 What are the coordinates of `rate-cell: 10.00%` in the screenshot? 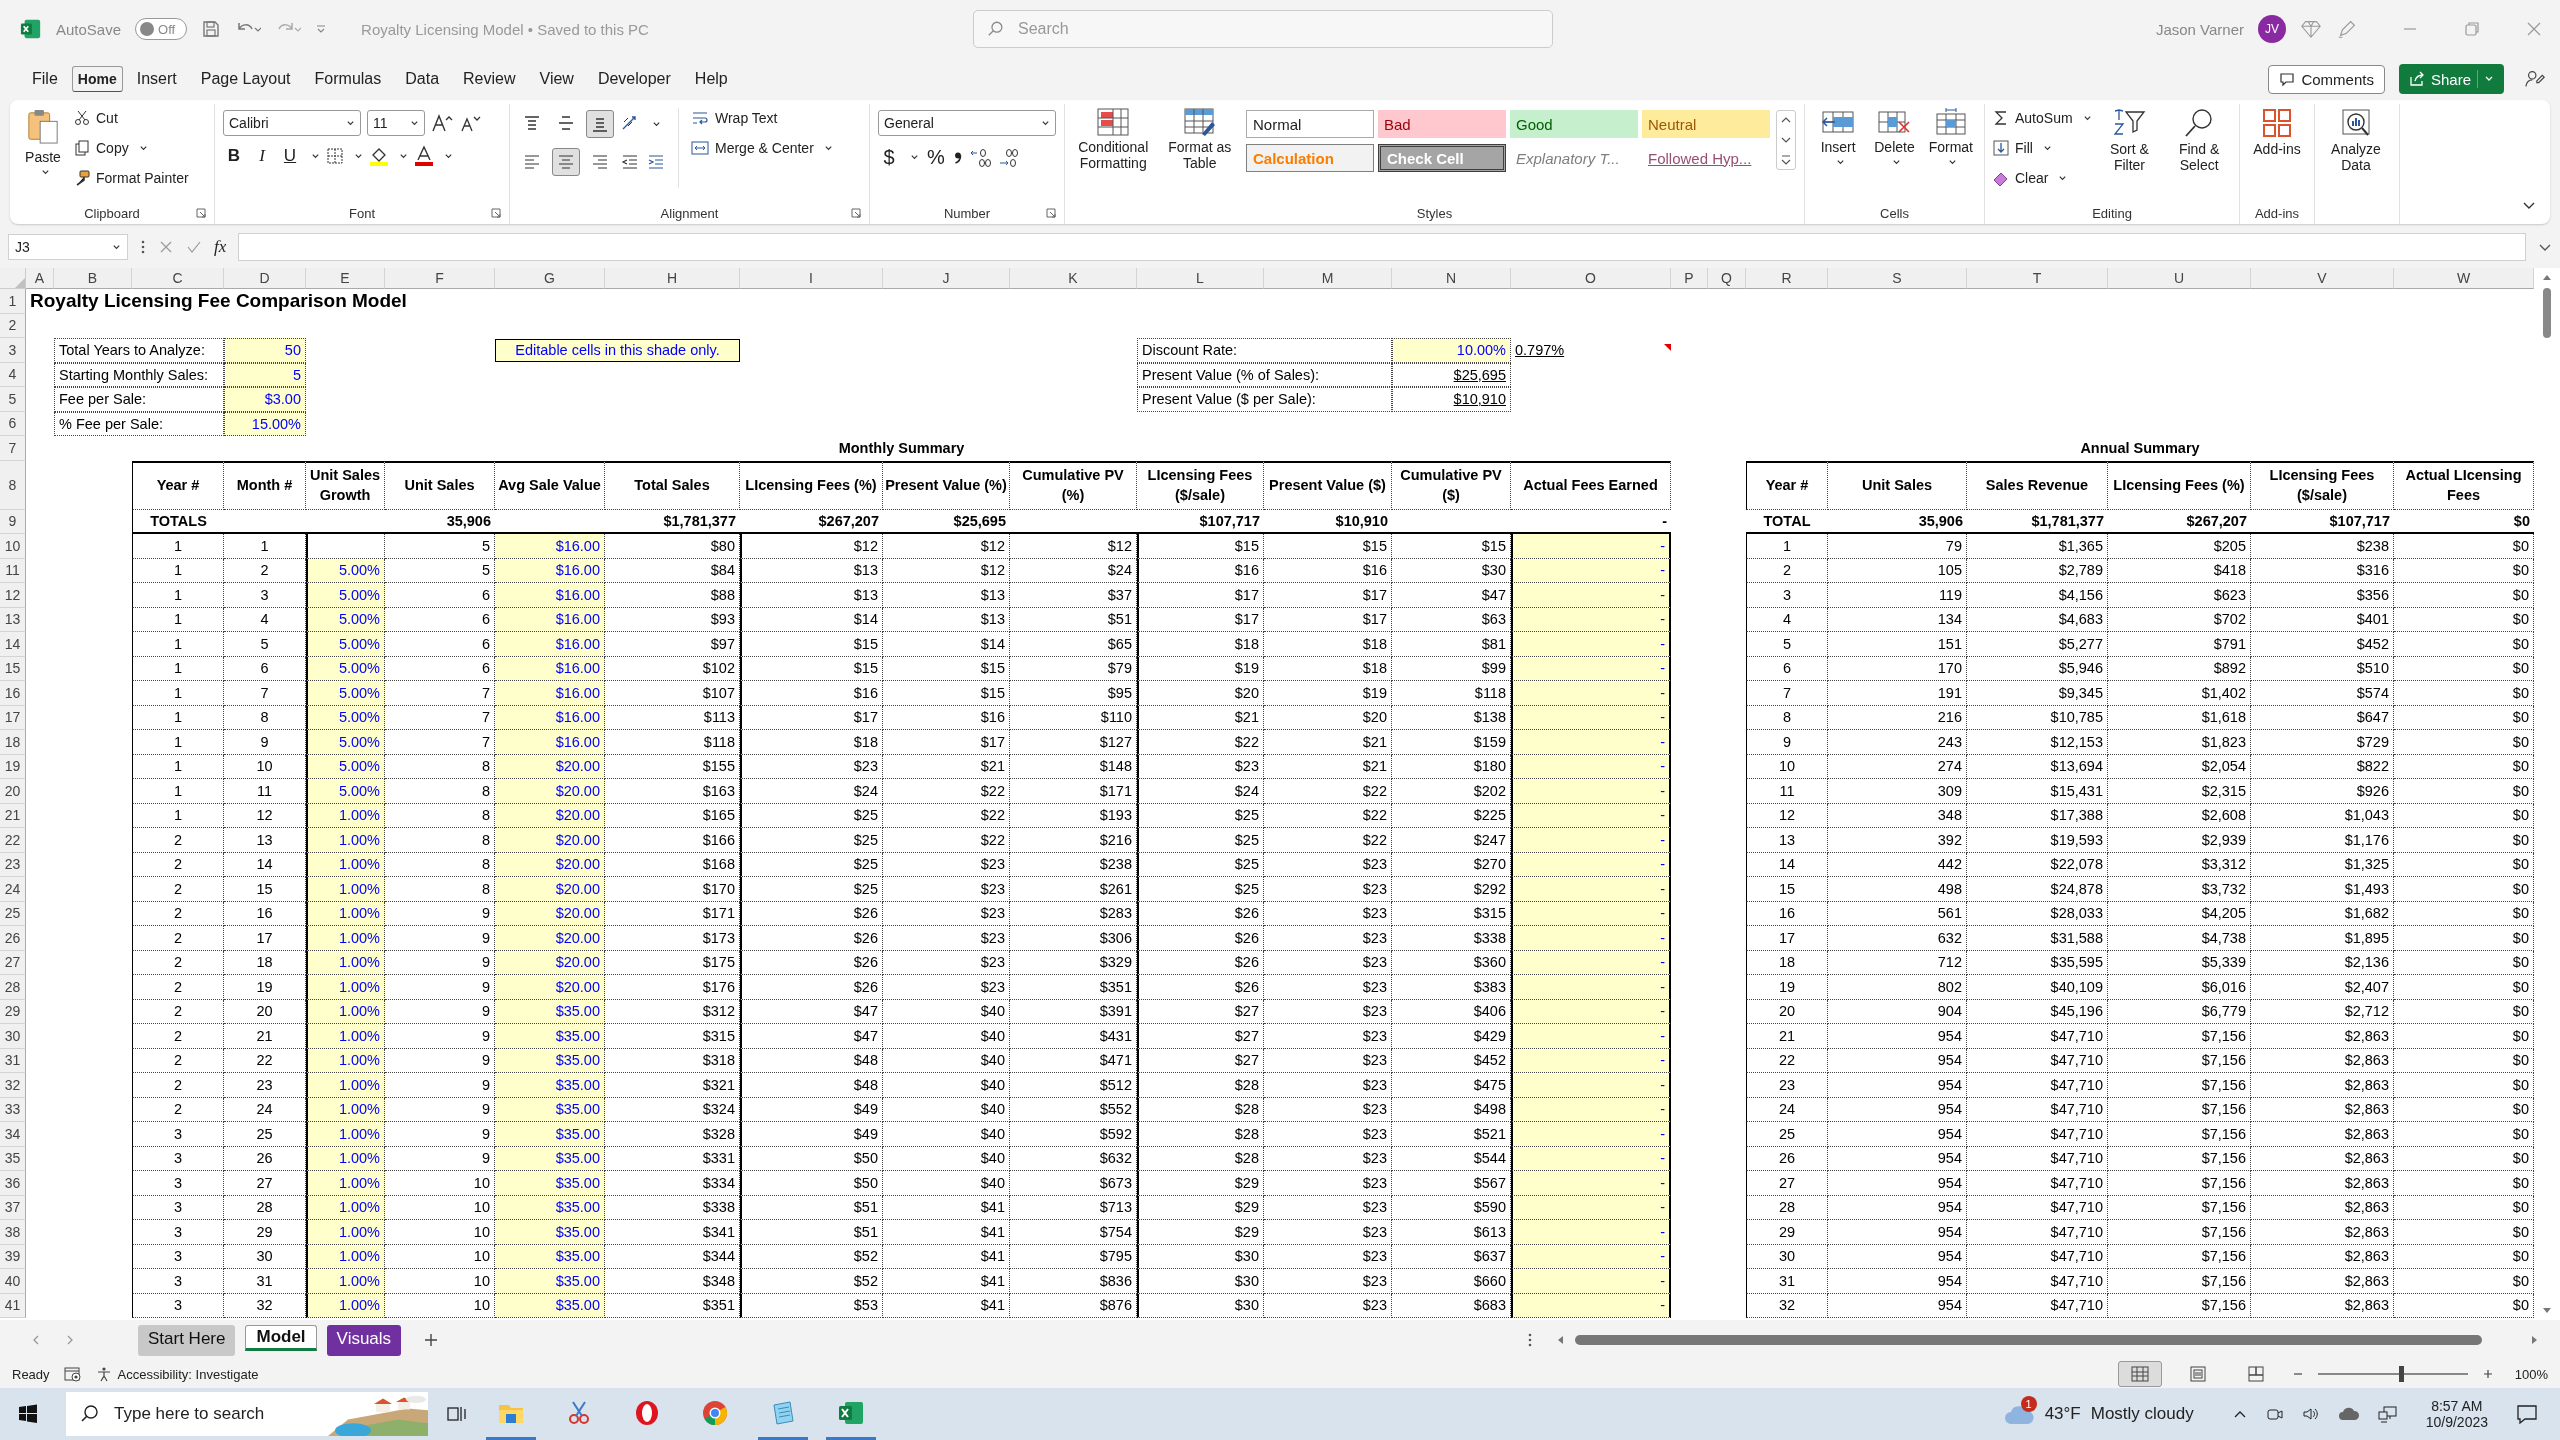 It's located at (1451, 350).